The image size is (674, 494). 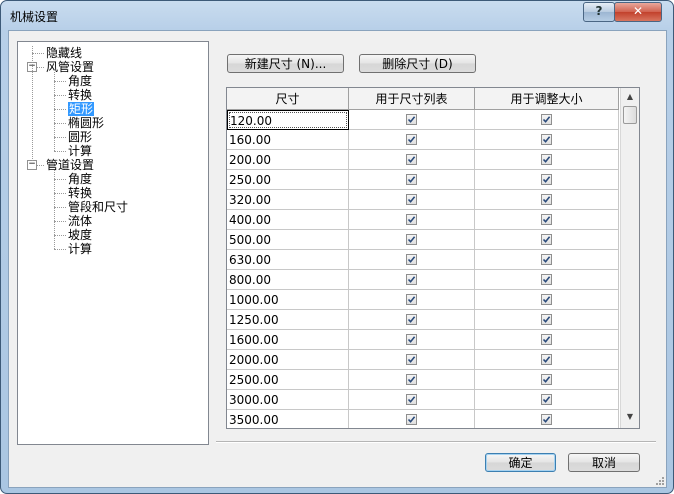 I want to click on ok-button: 确定, so click(x=520, y=462).